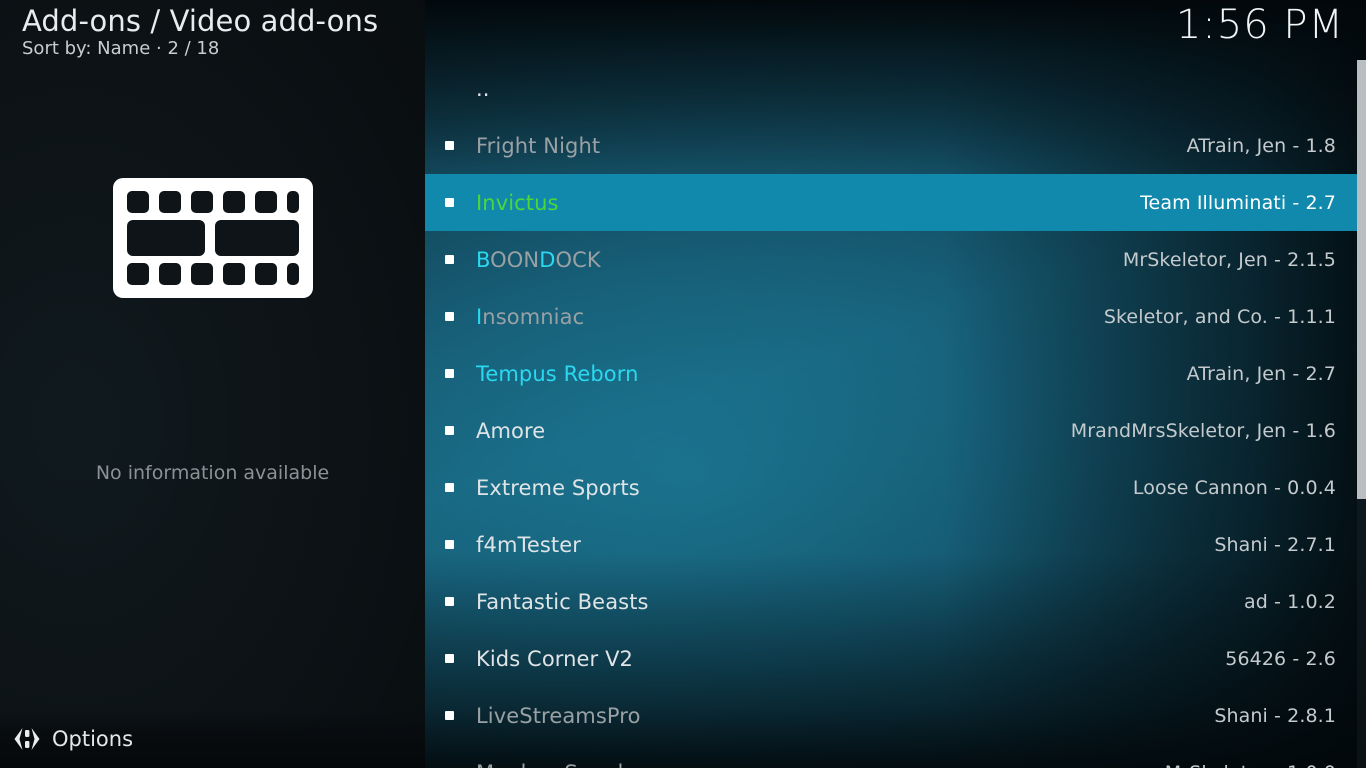  What do you see at coordinates (538, 145) in the screenshot?
I see `list-item-label: Fright Night` at bounding box center [538, 145].